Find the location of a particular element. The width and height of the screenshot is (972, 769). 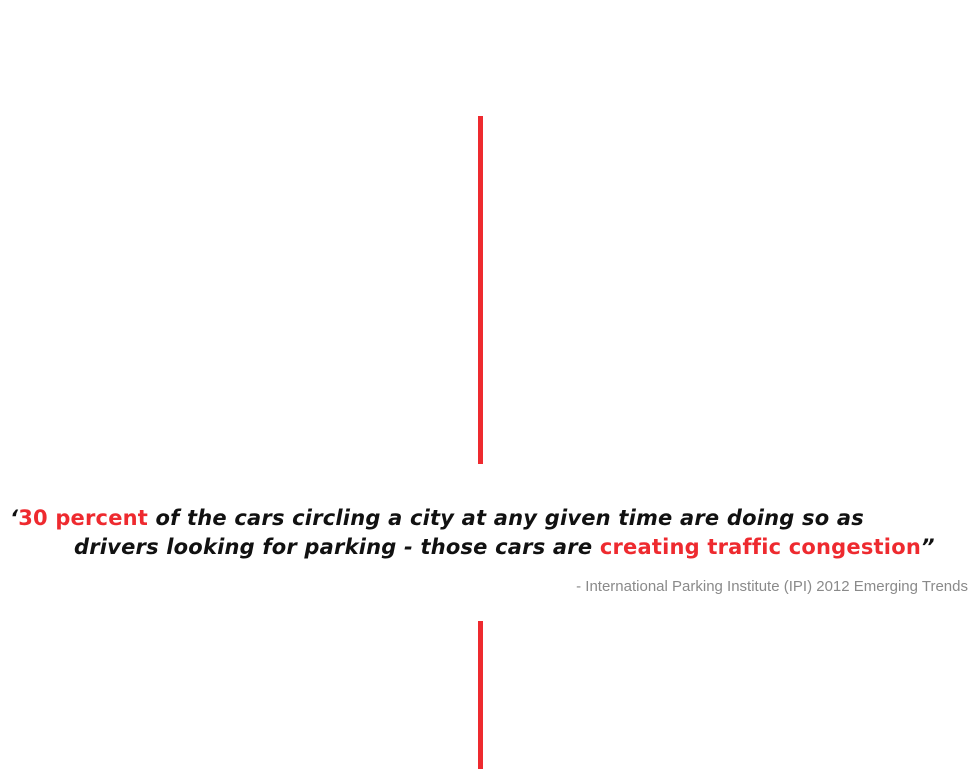

bottom-divider-line is located at coordinates (480, 695).